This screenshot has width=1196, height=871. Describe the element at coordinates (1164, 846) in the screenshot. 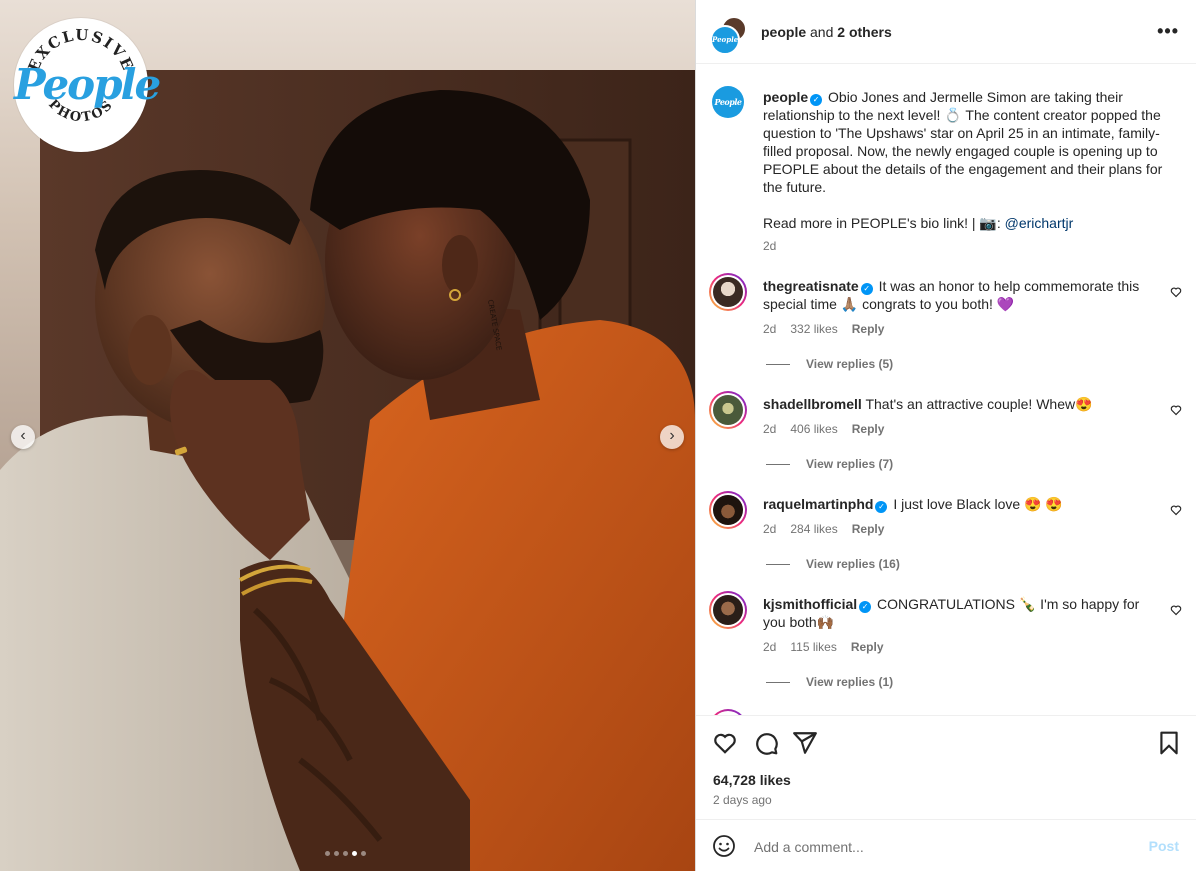

I see `post-comment-button: Post` at that location.